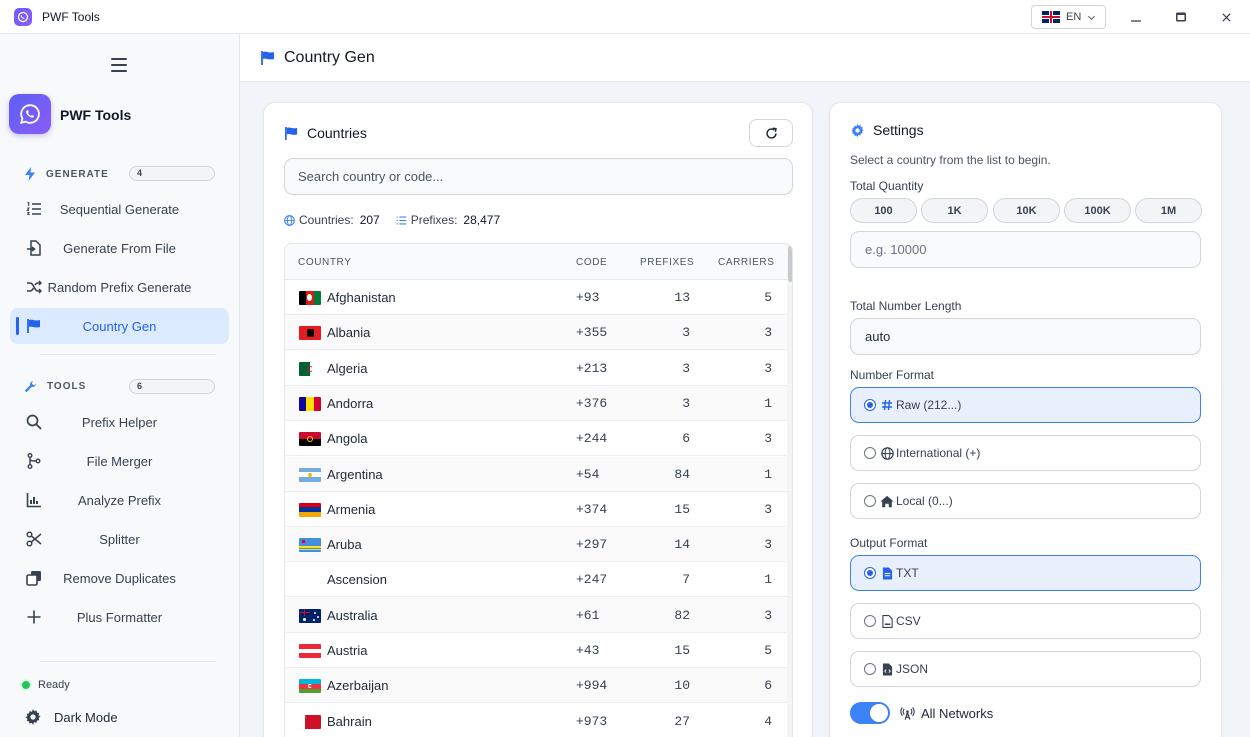 The height and width of the screenshot is (737, 1250). What do you see at coordinates (349, 721) in the screenshot?
I see `country-name: Bahrain` at bounding box center [349, 721].